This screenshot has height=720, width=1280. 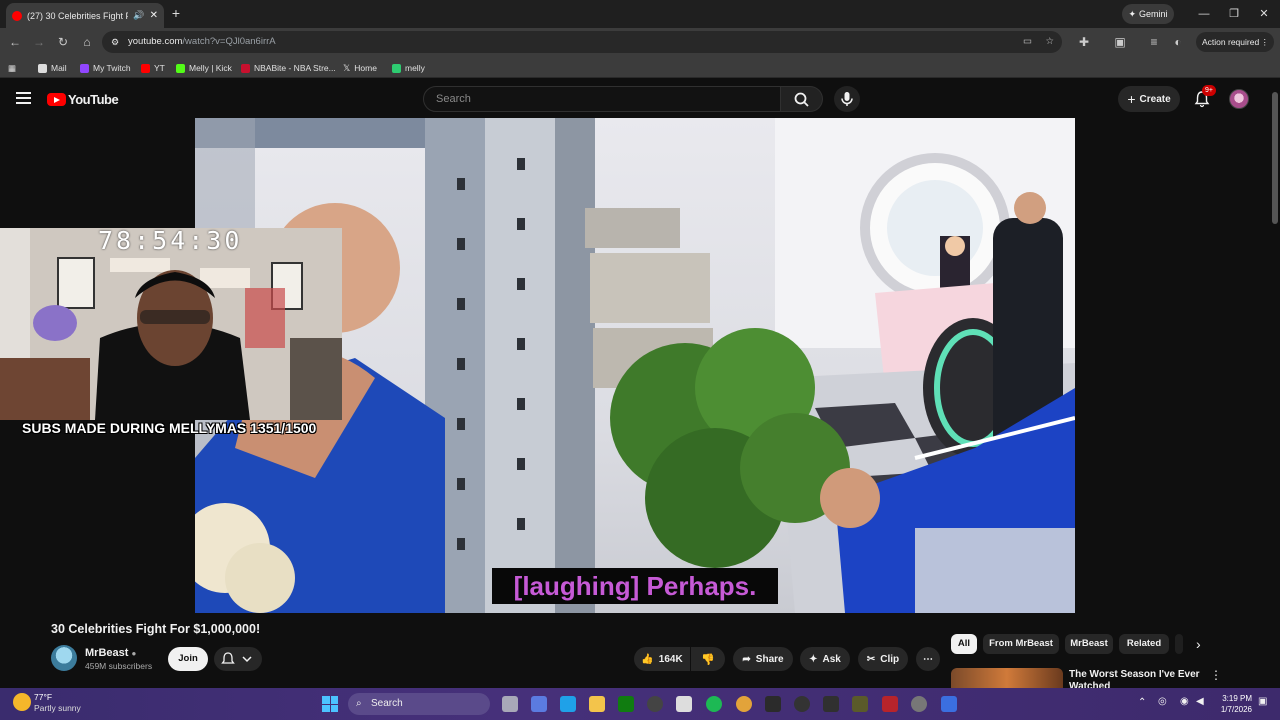 What do you see at coordinates (12, 68) in the screenshot?
I see `apps-grid-icon: ▦` at bounding box center [12, 68].